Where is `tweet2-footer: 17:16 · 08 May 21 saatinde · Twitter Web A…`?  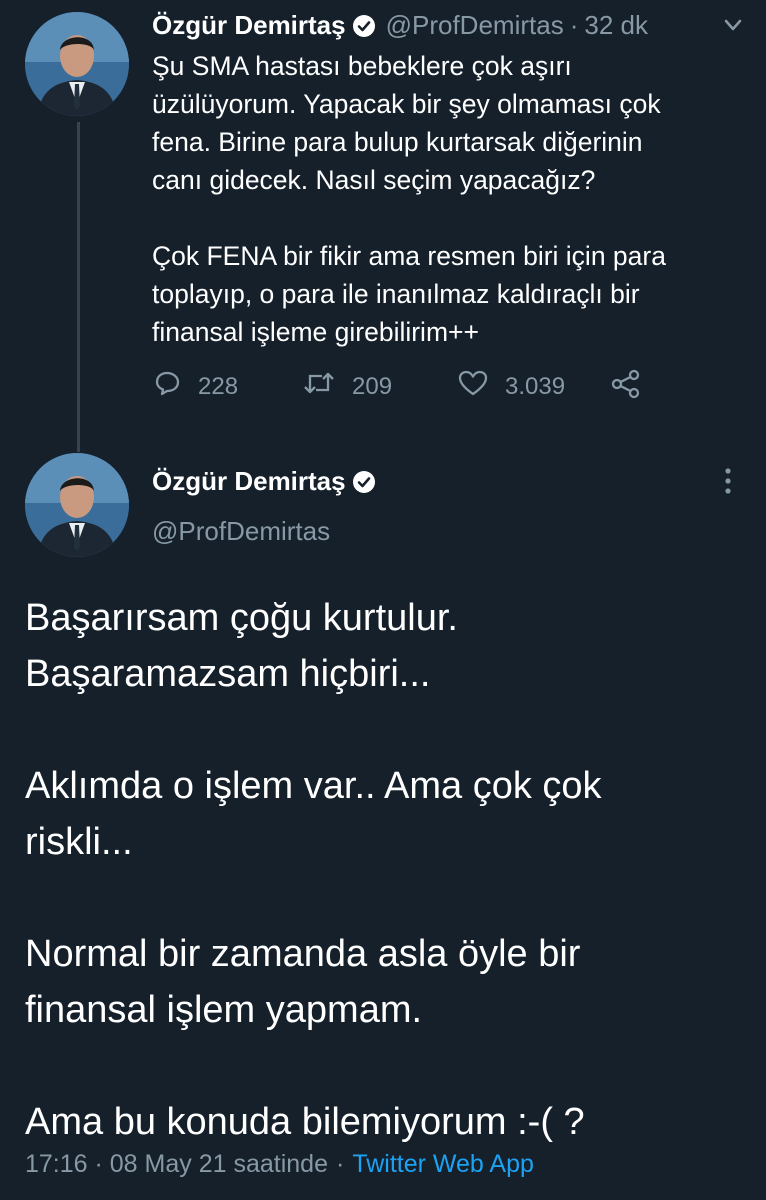 tweet2-footer: 17:16 · 08 May 21 saatinde · Twitter Web A… is located at coordinates (279, 1164).